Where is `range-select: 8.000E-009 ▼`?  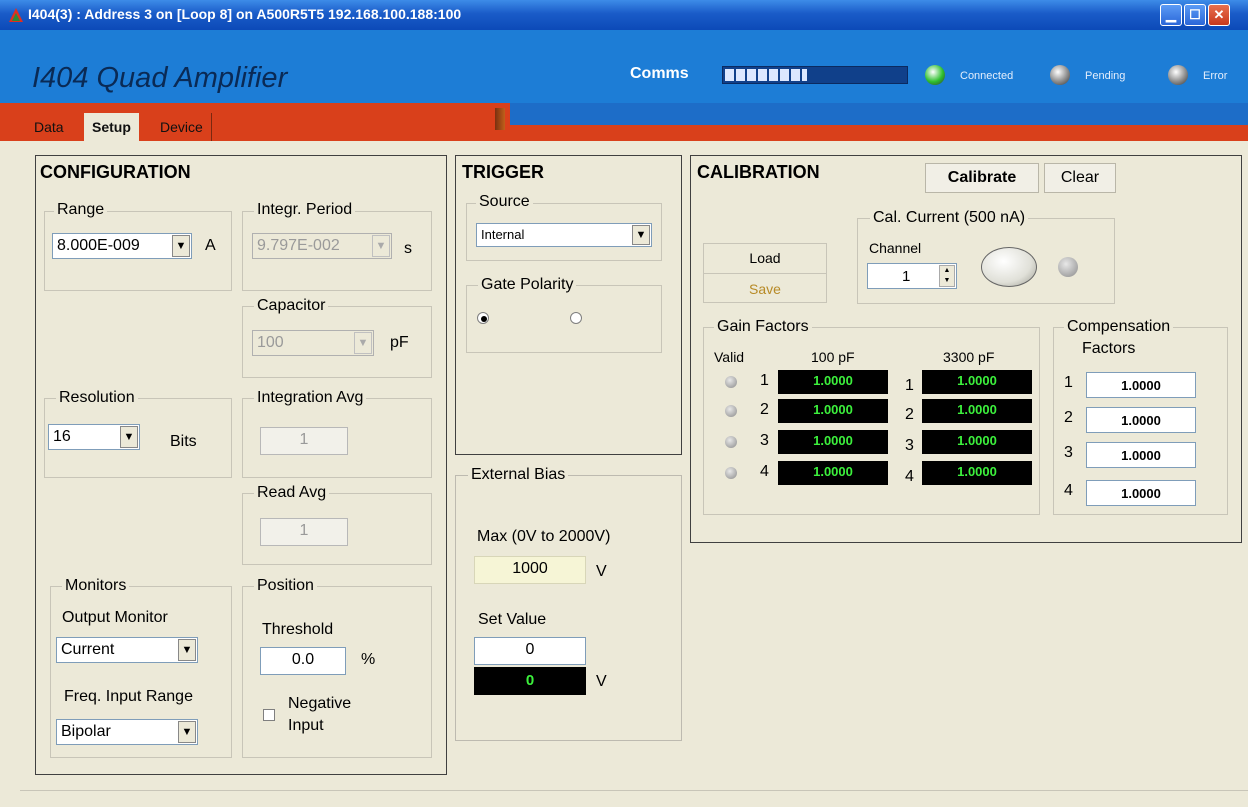 range-select: 8.000E-009 ▼ is located at coordinates (122, 246).